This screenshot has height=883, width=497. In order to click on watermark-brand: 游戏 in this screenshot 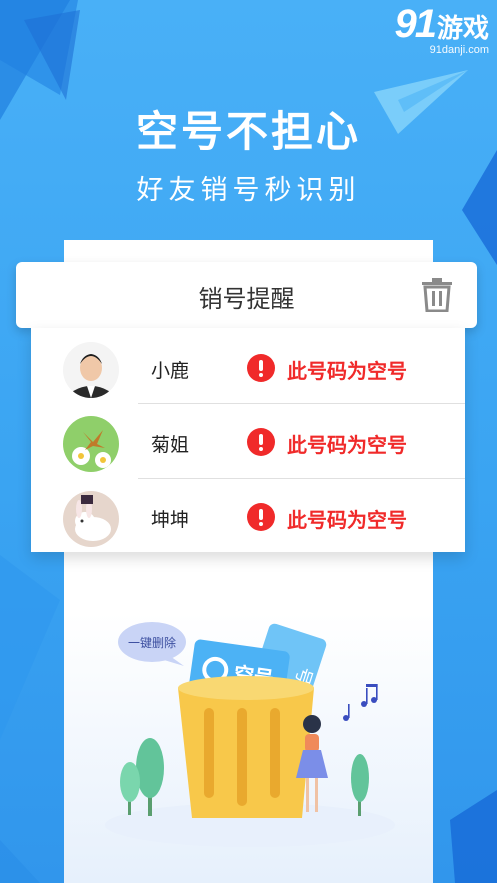, I will do `click(462, 28)`.